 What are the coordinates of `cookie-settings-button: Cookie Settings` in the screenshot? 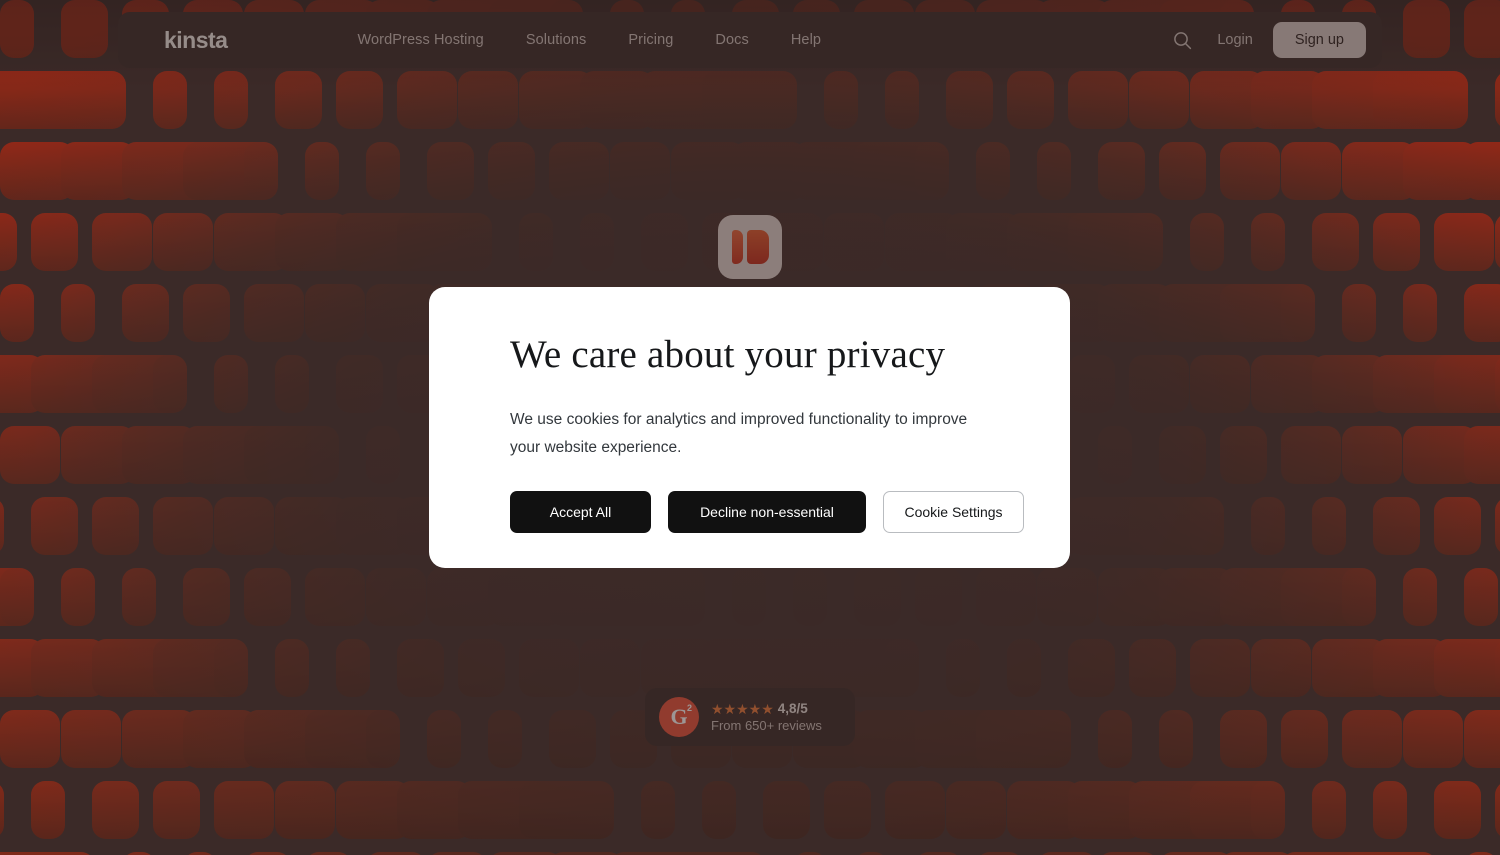 It's located at (953, 512).